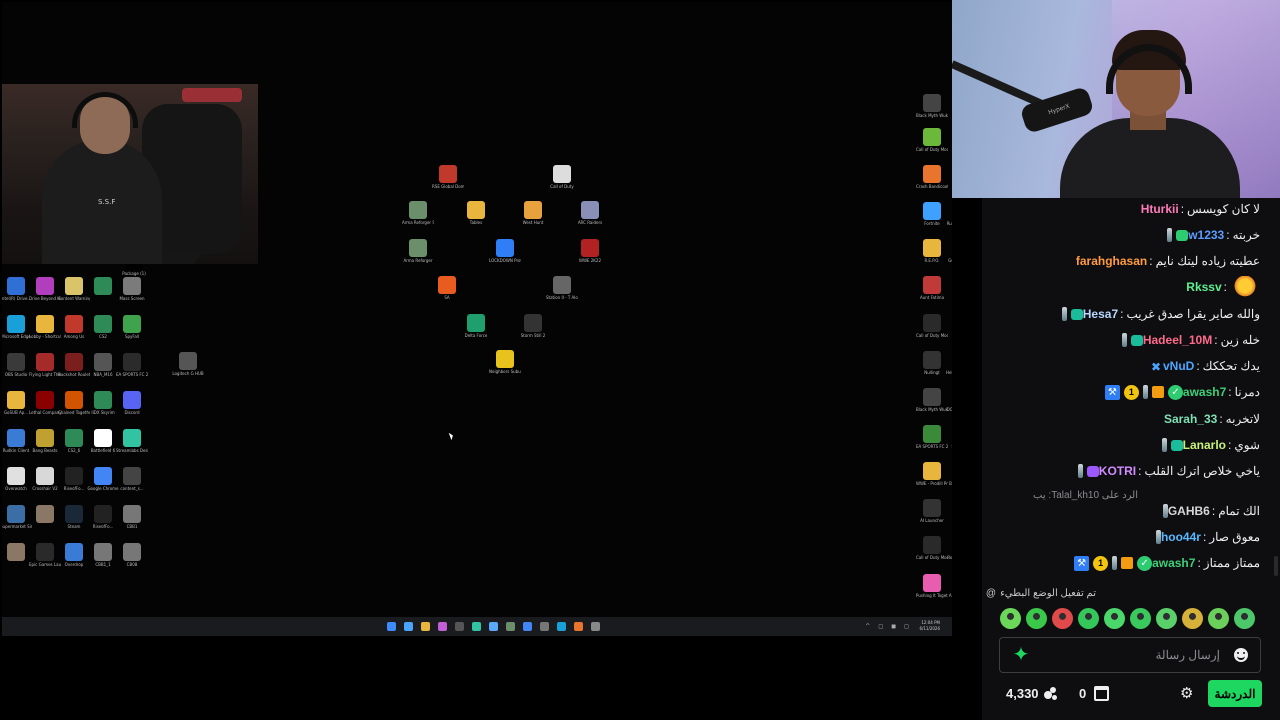  What do you see at coordinates (932, 251) in the screenshot?
I see `desktop-shortcut: R.E.P.O.` at bounding box center [932, 251].